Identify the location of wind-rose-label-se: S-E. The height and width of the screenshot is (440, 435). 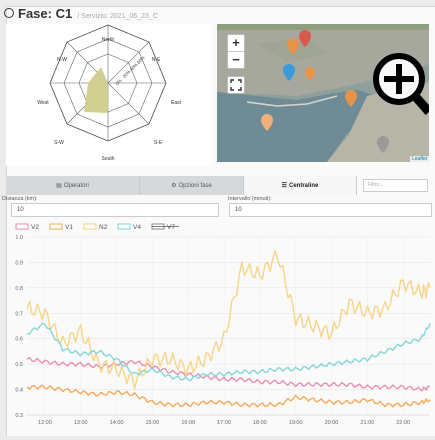
(158, 143).